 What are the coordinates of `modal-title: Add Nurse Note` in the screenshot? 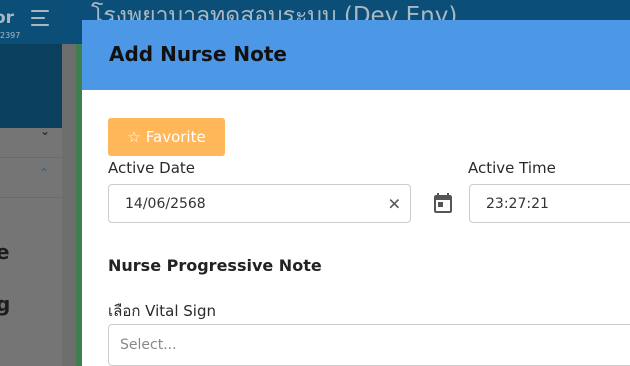 It's located at (198, 54).